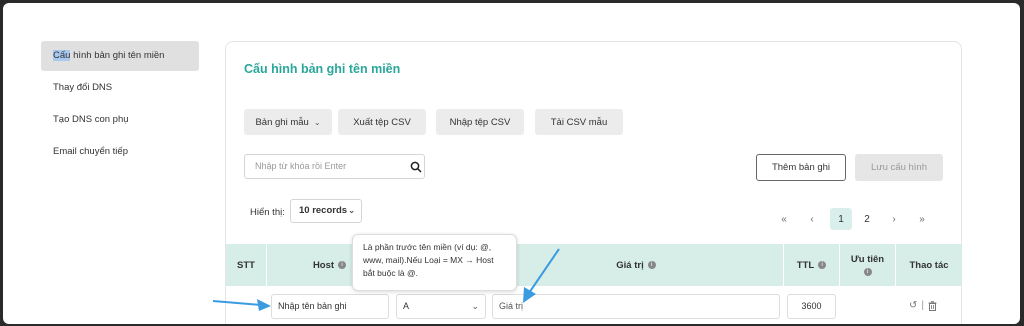 The height and width of the screenshot is (326, 1024). I want to click on column-priority-label: Ưu tiên, so click(867, 259).